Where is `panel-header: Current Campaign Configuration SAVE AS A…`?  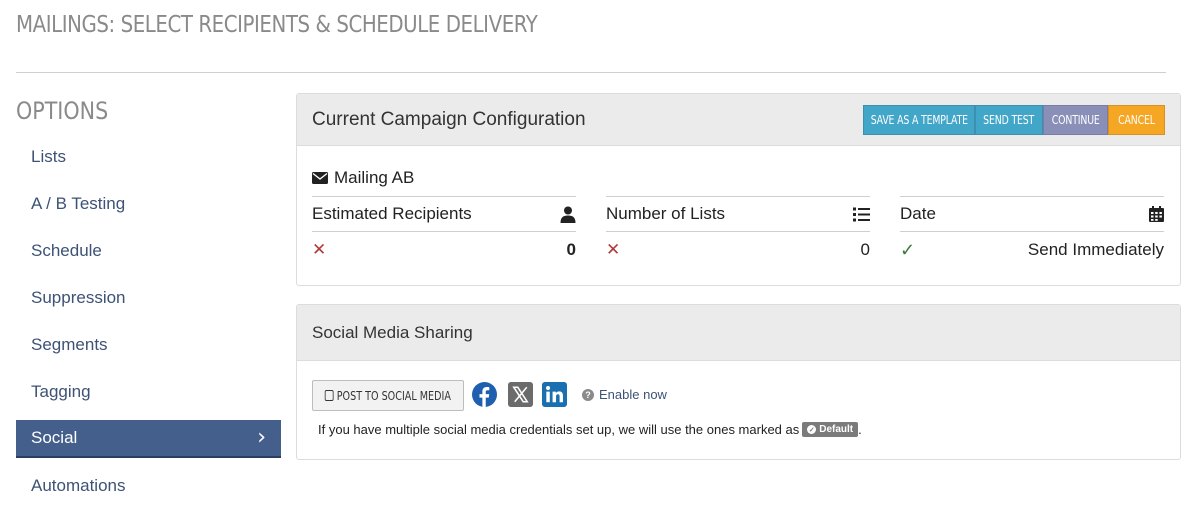
panel-header: Current Campaign Configuration SAVE AS A… is located at coordinates (738, 120).